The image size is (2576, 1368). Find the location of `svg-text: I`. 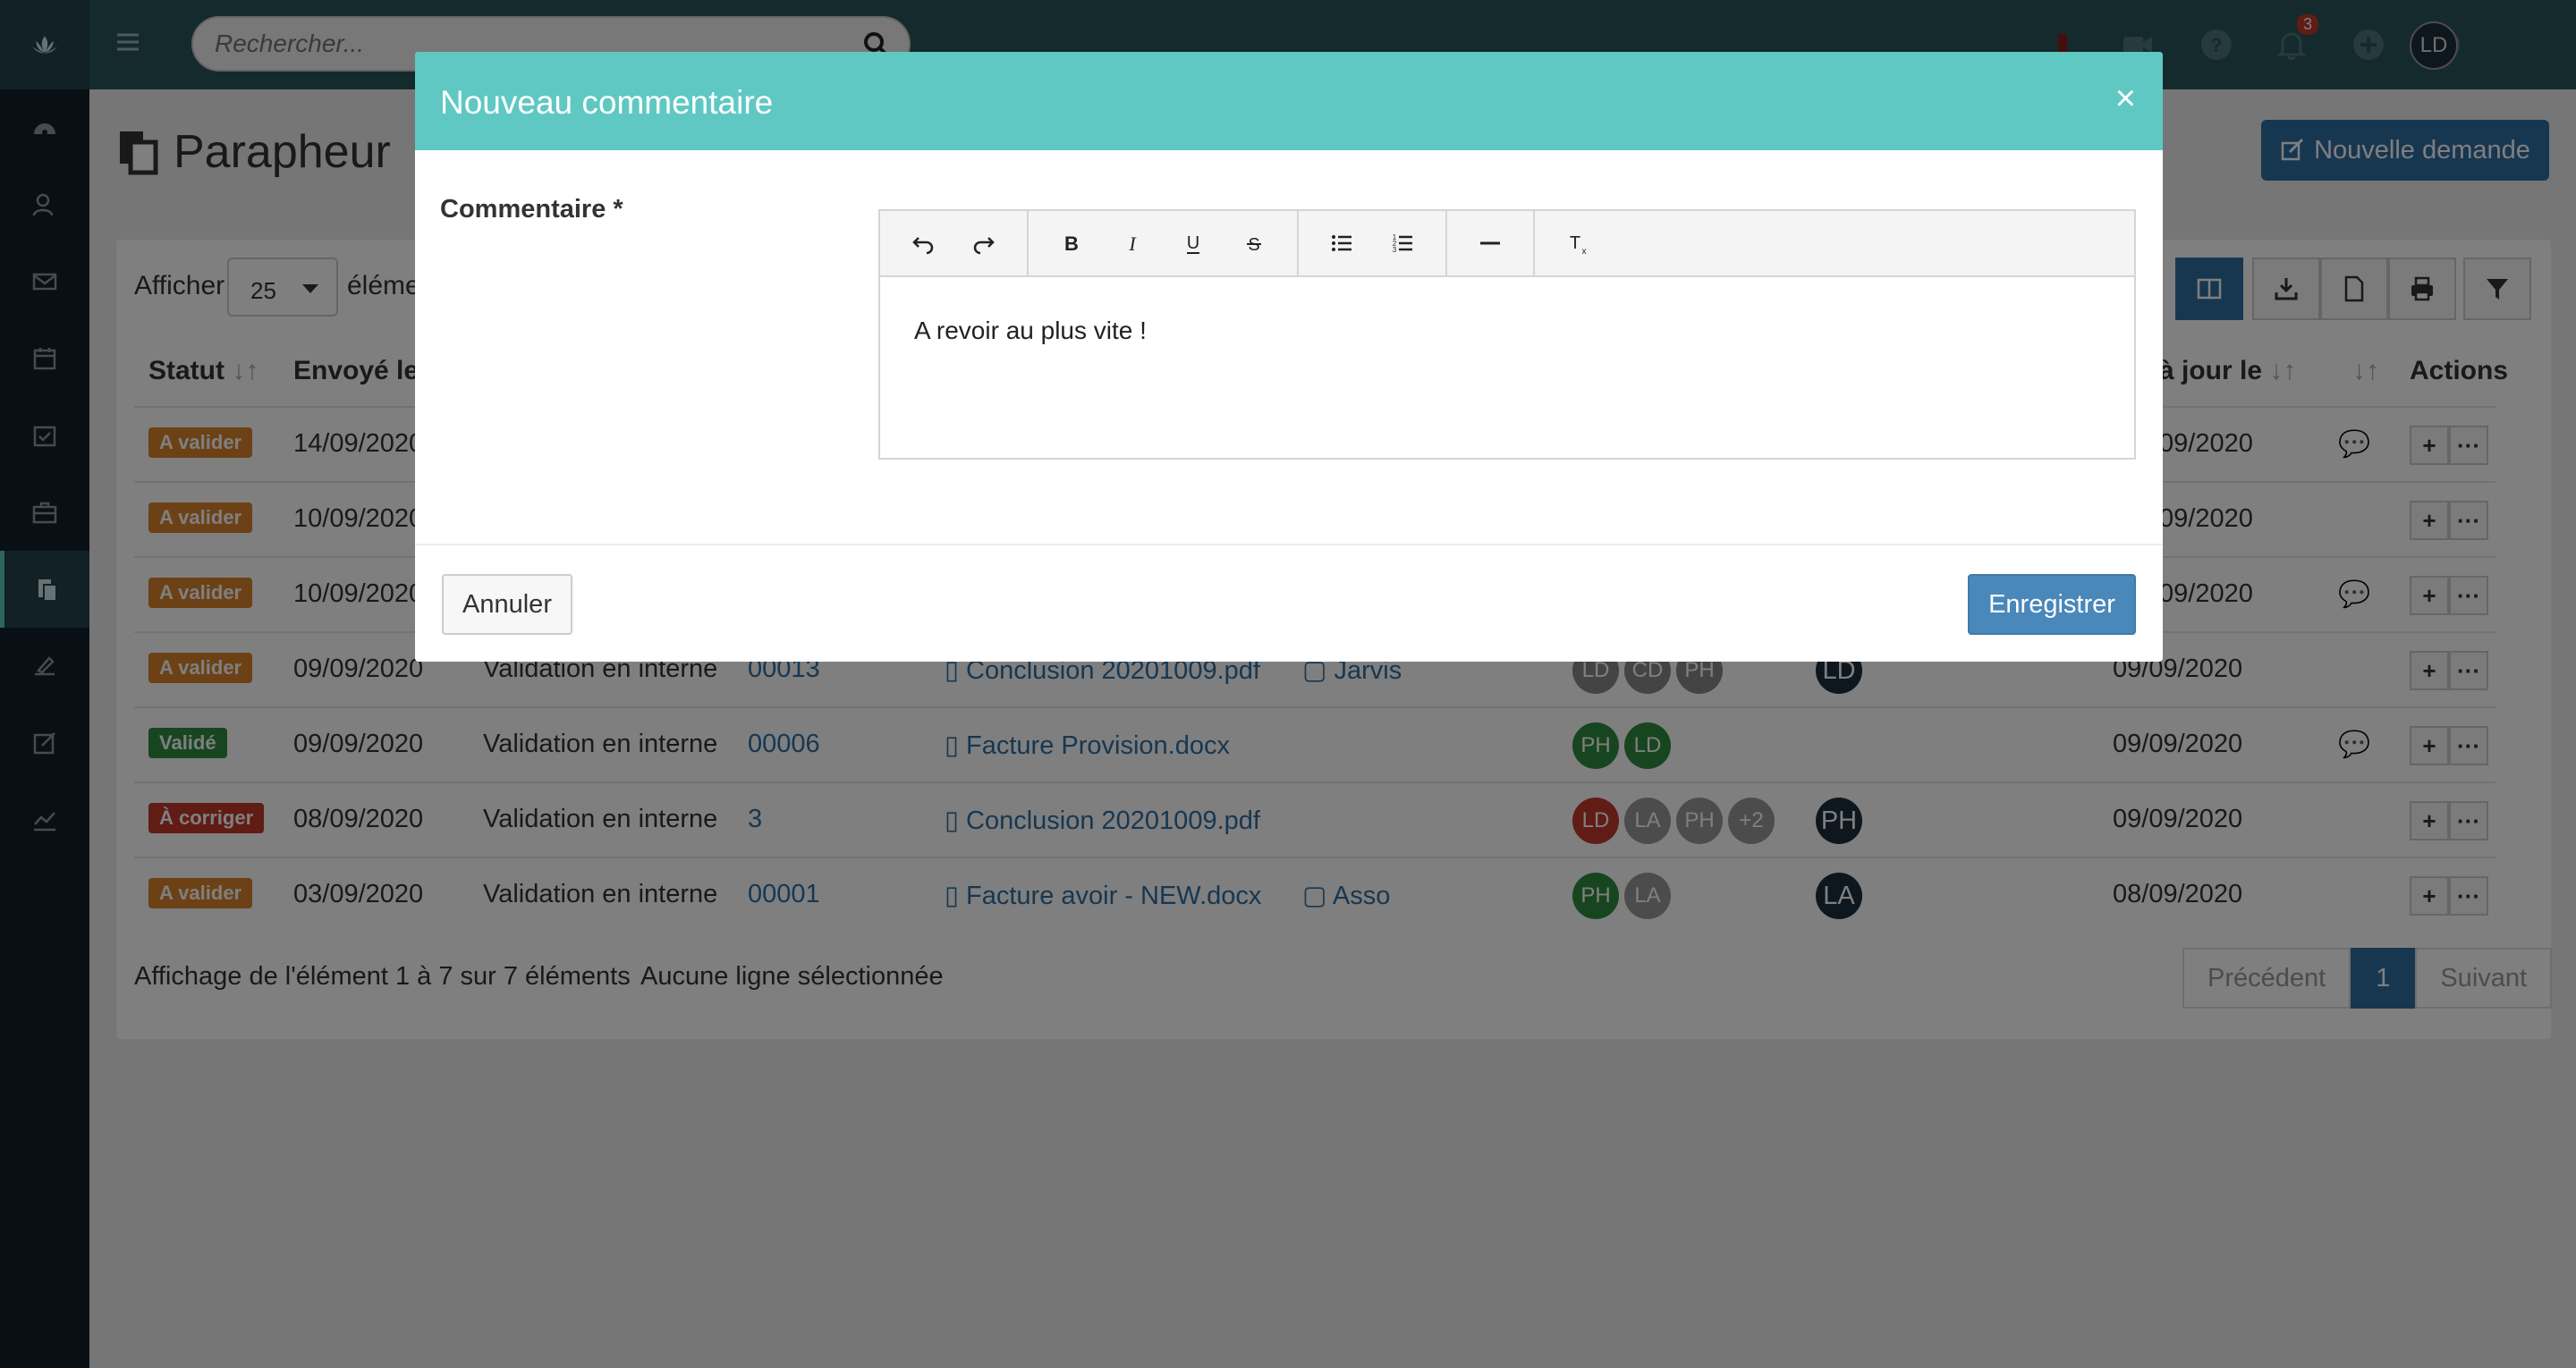

svg-text: I is located at coordinates (1132, 244).